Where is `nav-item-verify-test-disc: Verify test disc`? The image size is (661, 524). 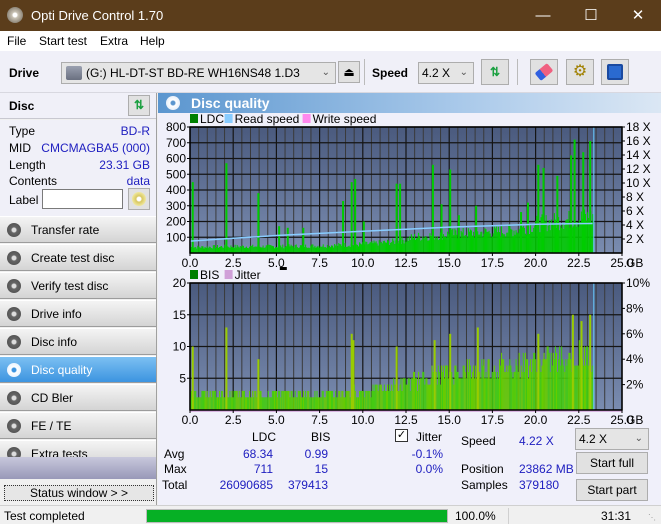 nav-item-verify-test-disc: Verify test disc is located at coordinates (78, 285).